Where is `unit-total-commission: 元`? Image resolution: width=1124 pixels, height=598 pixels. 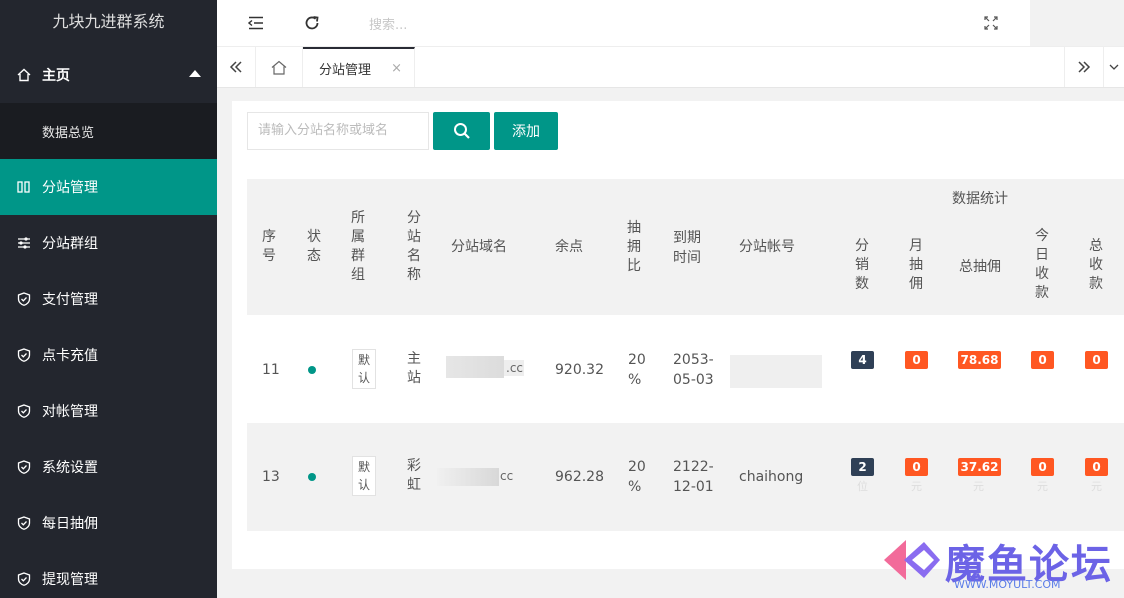
unit-total-commission: 元 is located at coordinates (978, 486).